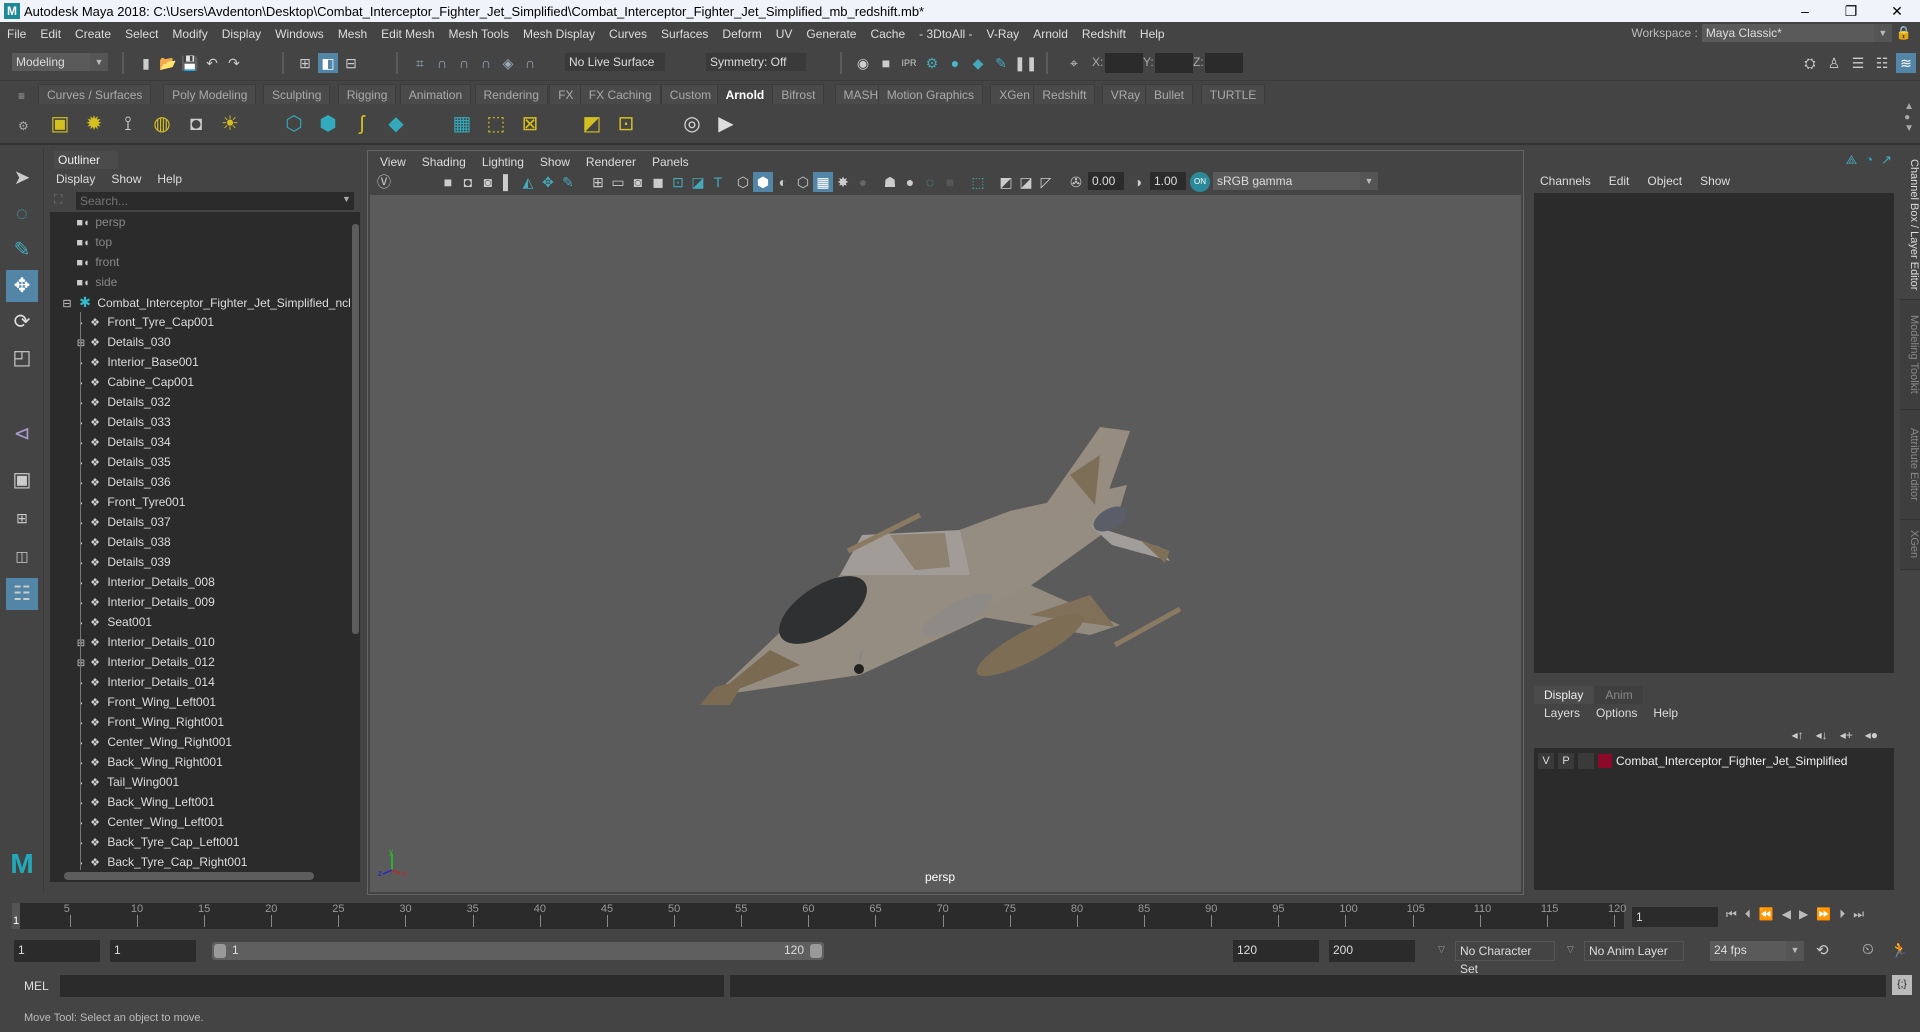 This screenshot has height=1032, width=1920. What do you see at coordinates (1748, 914) in the screenshot?
I see `step-back-frame-icon: ⏴` at bounding box center [1748, 914].